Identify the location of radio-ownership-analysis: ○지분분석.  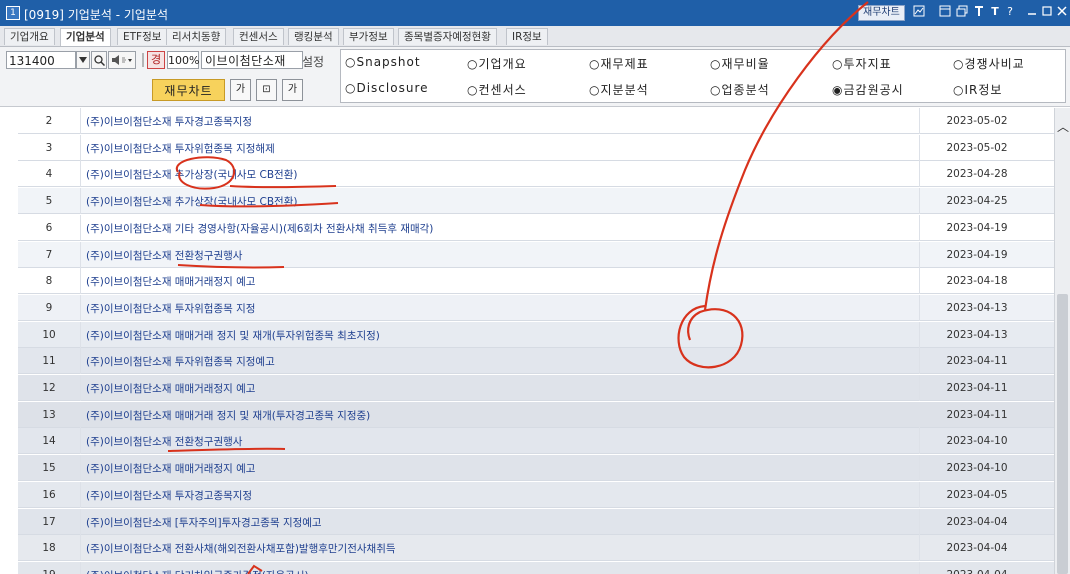
(619, 89).